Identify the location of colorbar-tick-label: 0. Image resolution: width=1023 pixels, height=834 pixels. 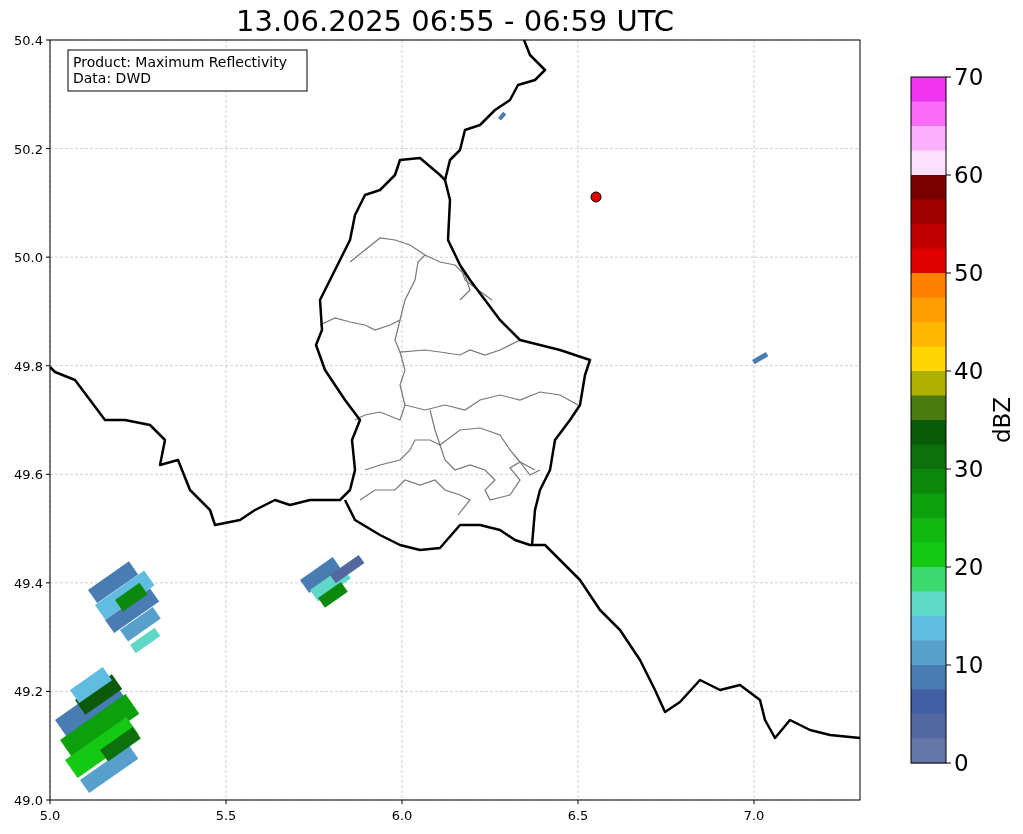
(961, 763).